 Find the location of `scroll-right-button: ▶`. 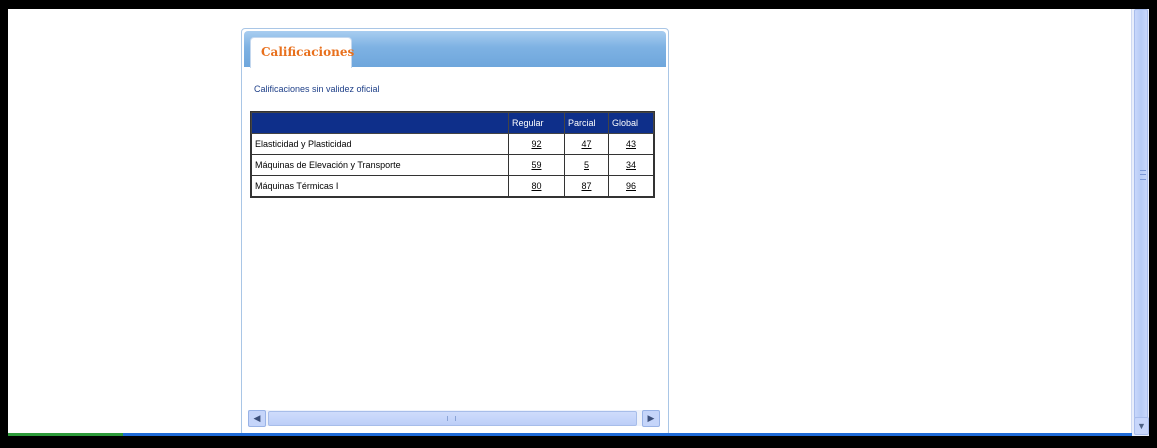

scroll-right-button: ▶ is located at coordinates (651, 418).